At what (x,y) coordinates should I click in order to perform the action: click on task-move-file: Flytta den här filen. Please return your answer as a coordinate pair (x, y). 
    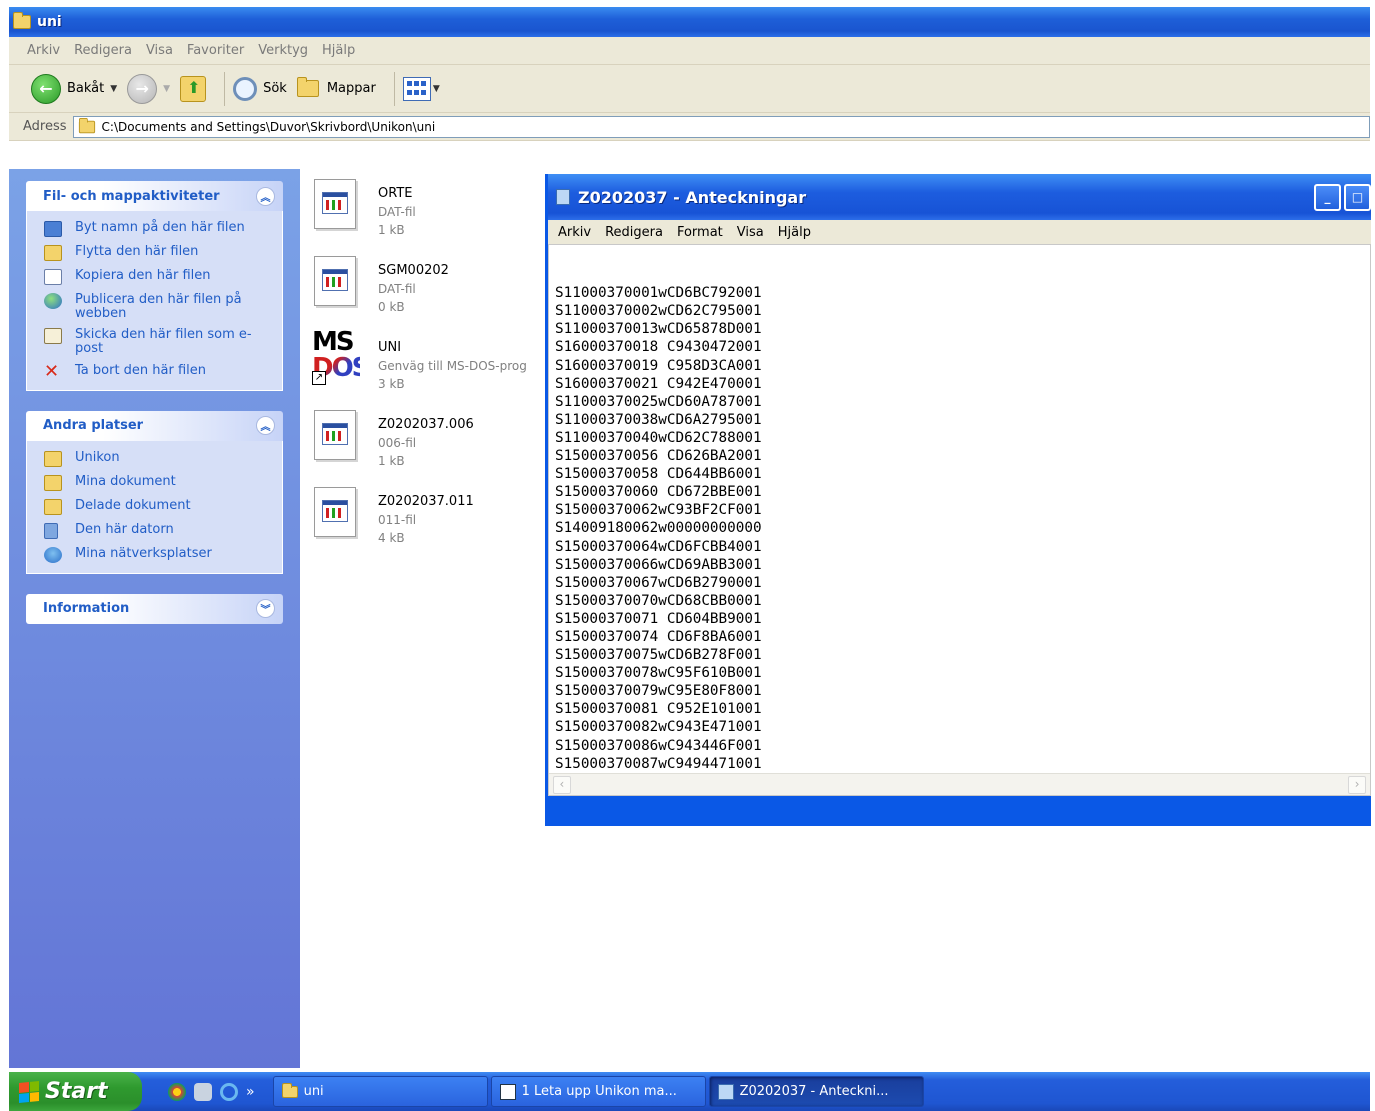
    Looking at the image, I should click on (158, 253).